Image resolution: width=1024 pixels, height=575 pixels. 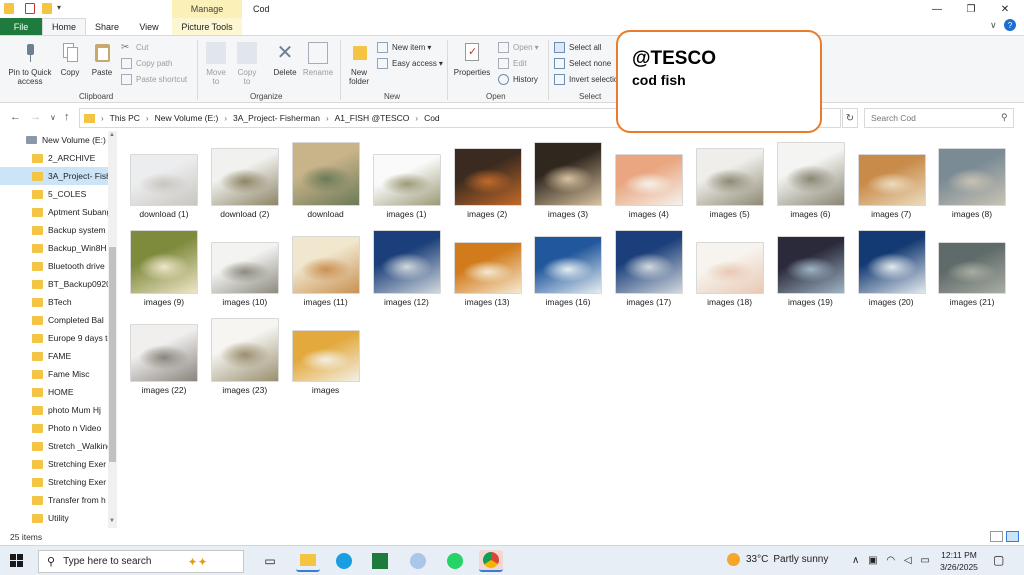 What do you see at coordinates (17, 561) in the screenshot?
I see `windows-start-icon` at bounding box center [17, 561].